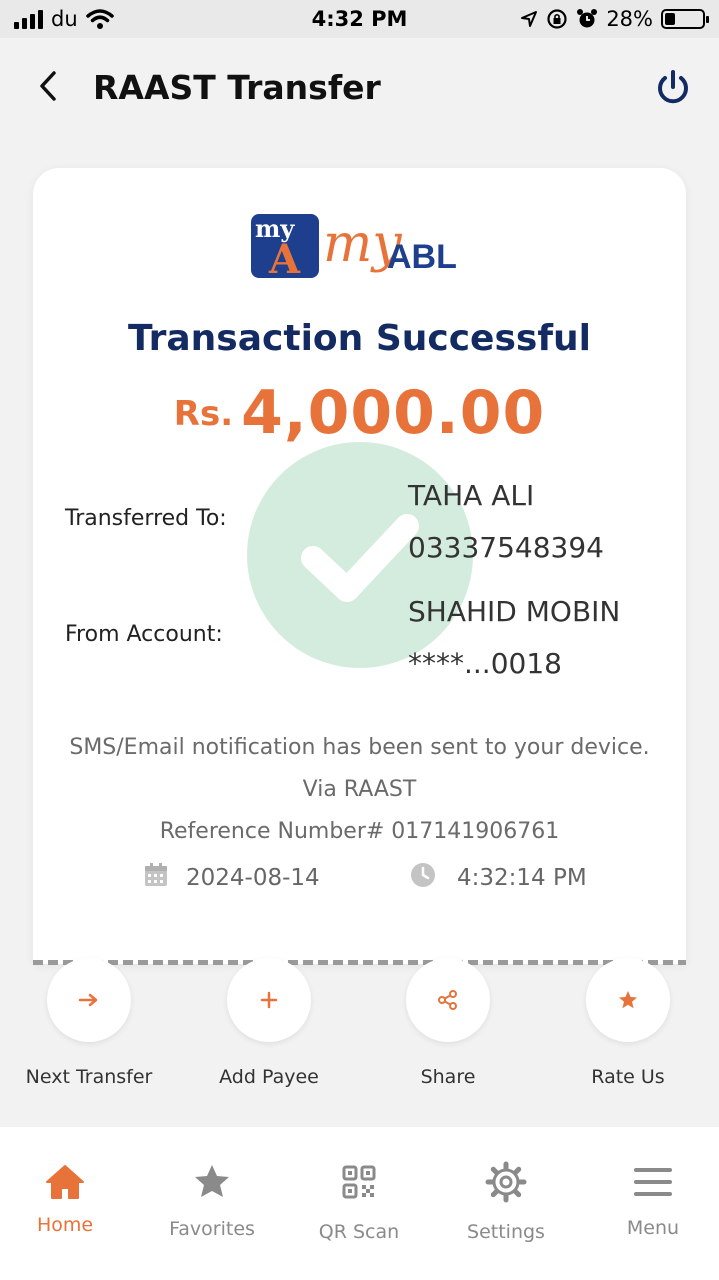 This screenshot has width=719, height=1280. I want to click on share-button: Share, so click(448, 1023).